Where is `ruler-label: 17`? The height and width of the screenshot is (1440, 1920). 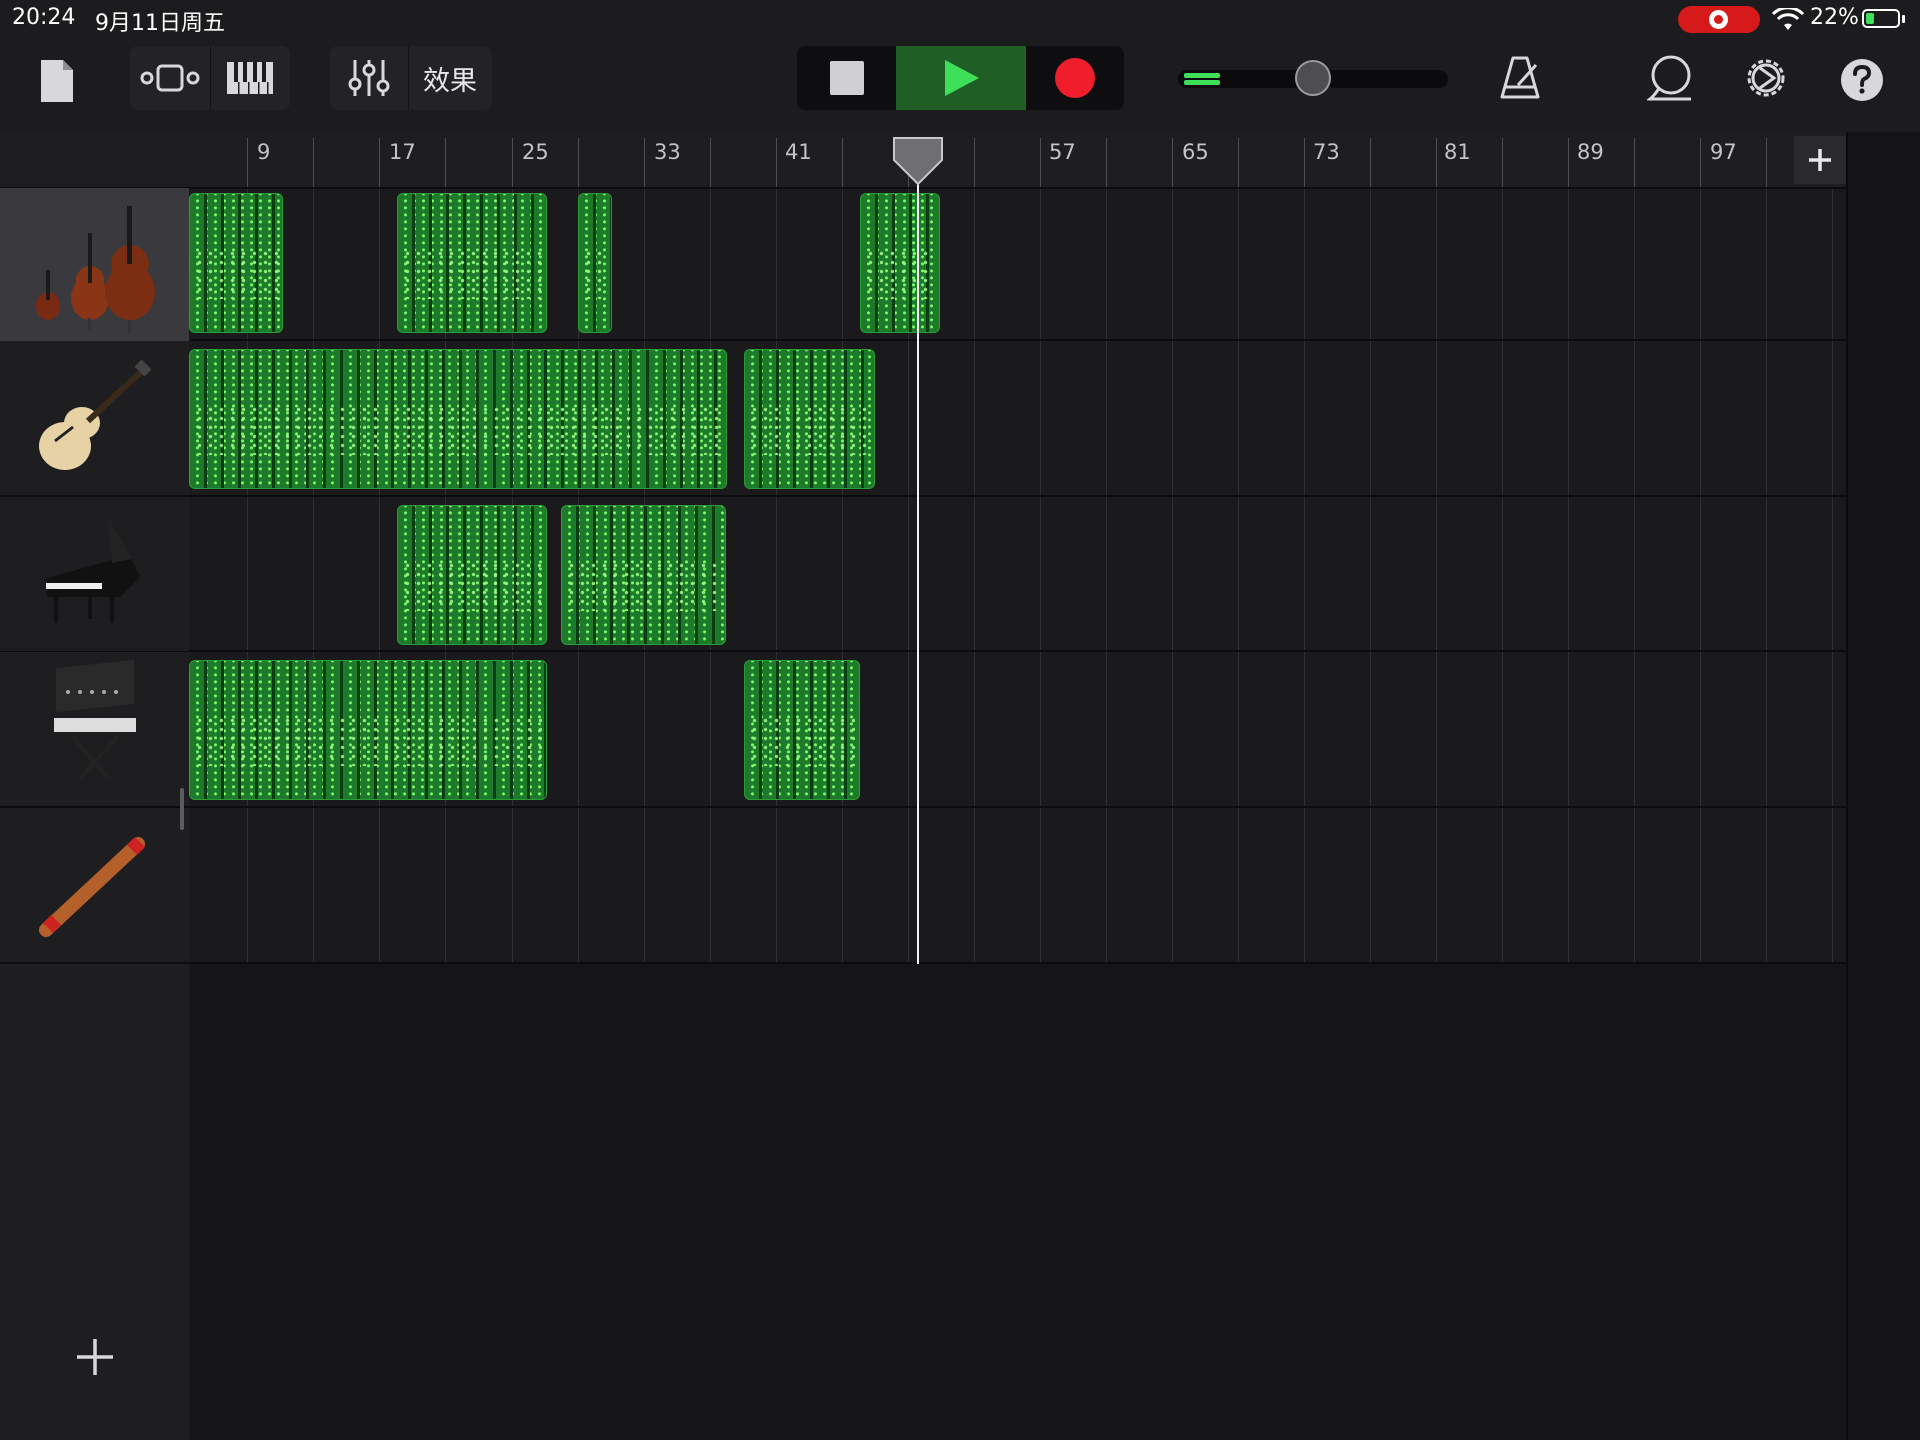
ruler-label: 17 is located at coordinates (402, 152).